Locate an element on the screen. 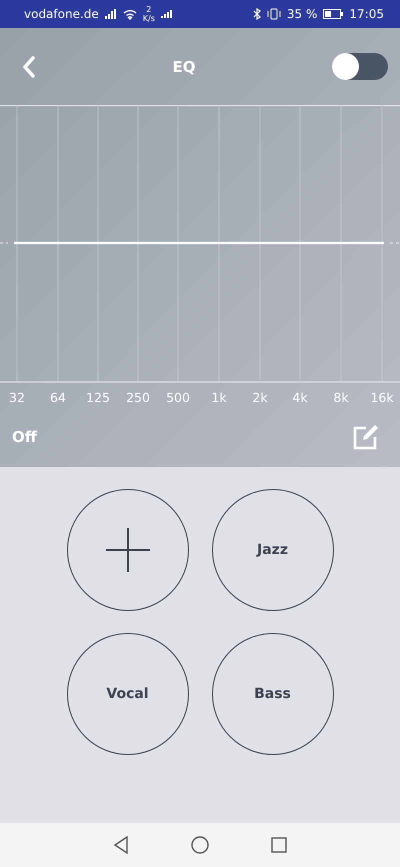 The height and width of the screenshot is (867, 400). frequency-label: 250 is located at coordinates (138, 397).